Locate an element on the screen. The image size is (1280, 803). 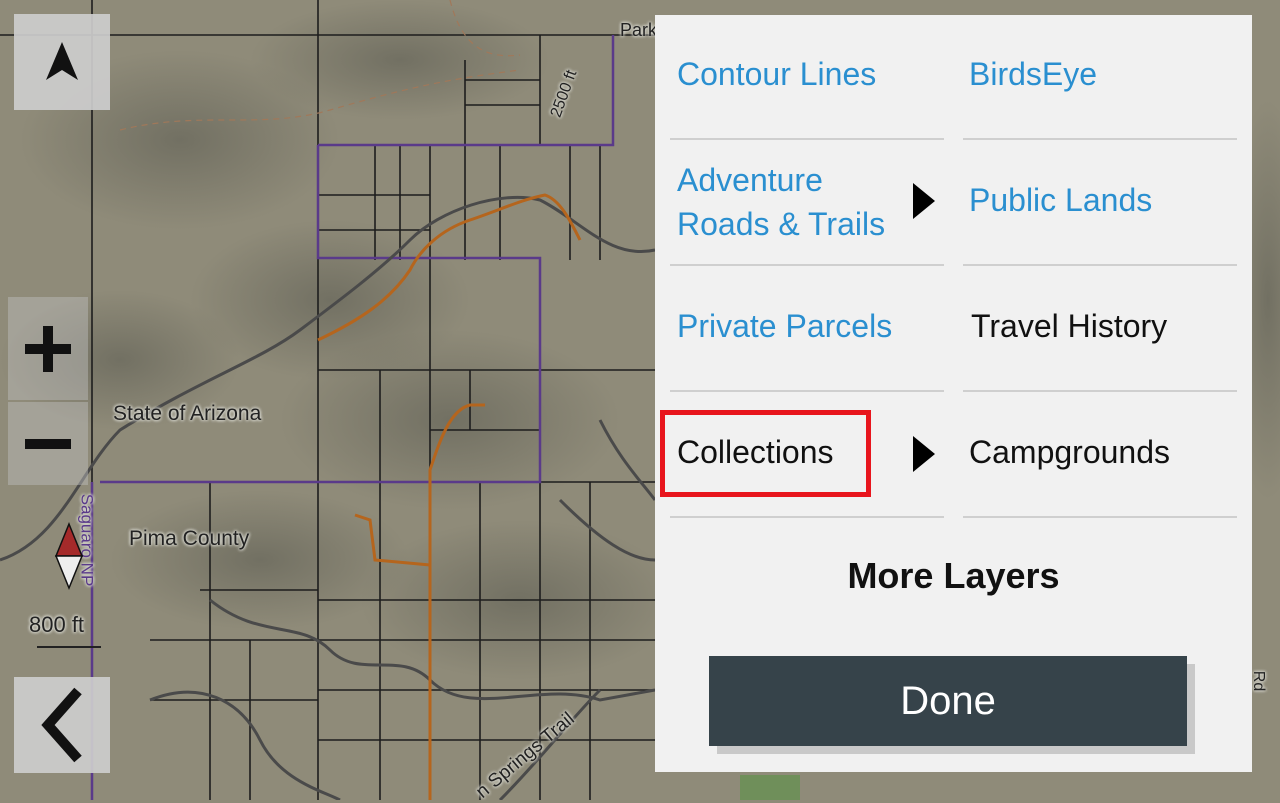
layer-campgrounds: Campgrounds is located at coordinates (1104, 452).